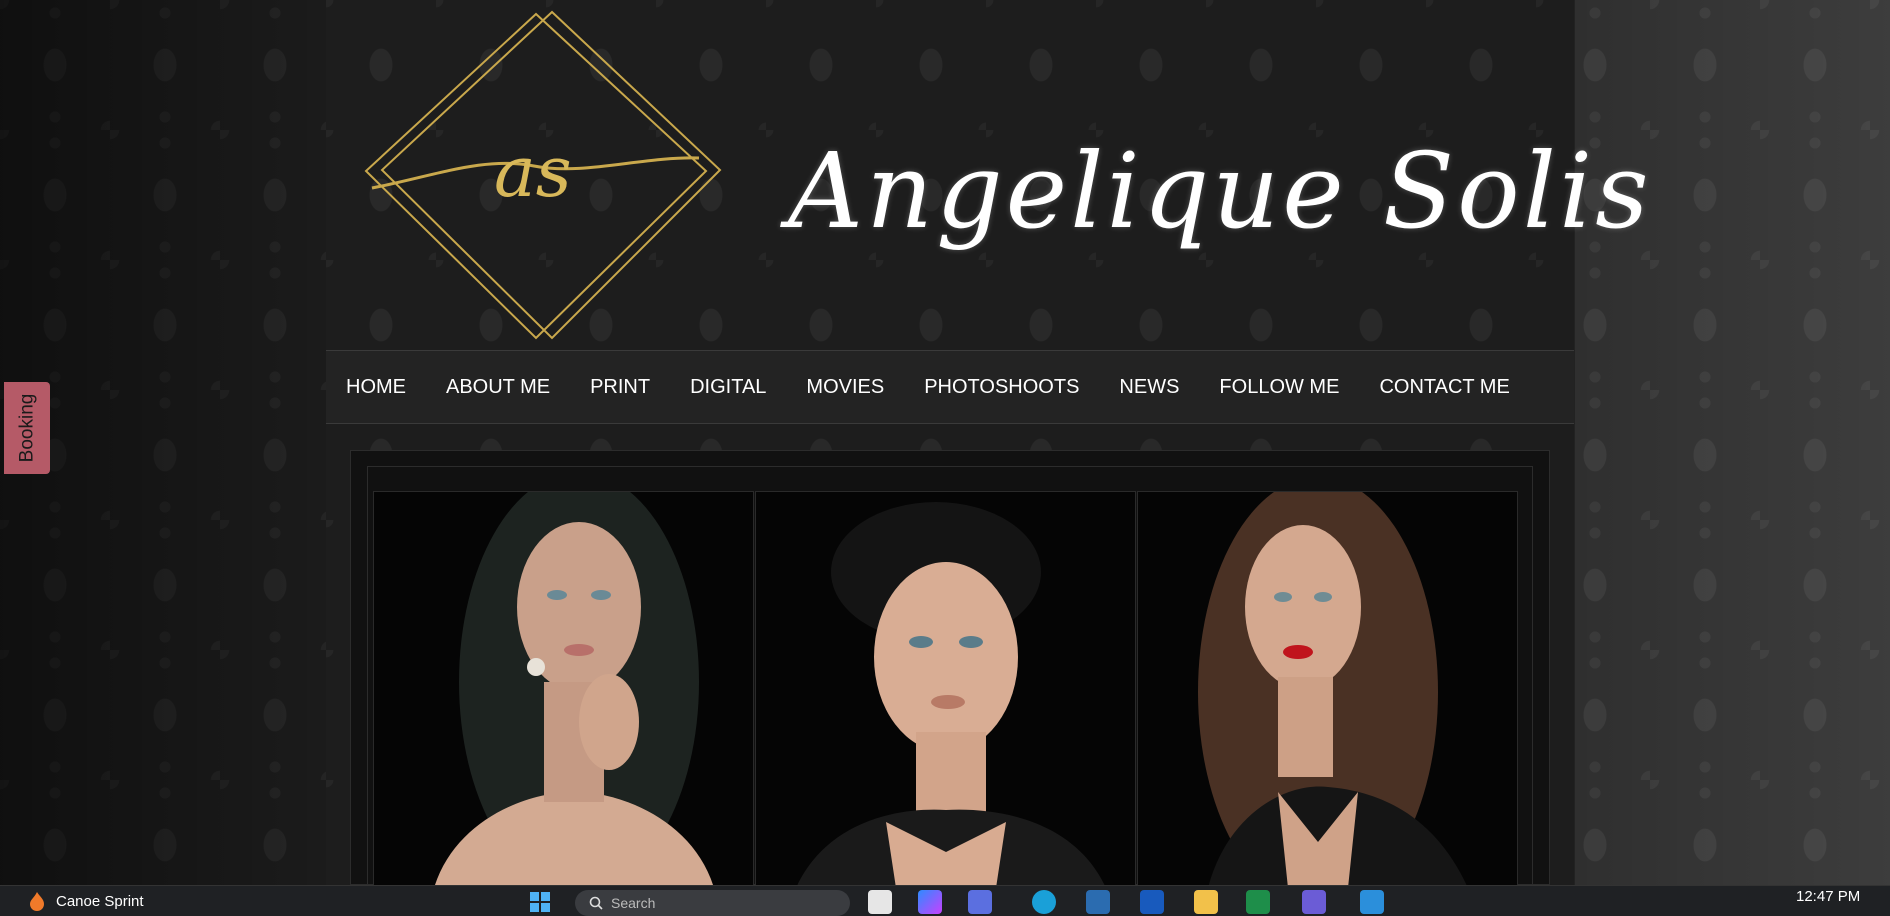  Describe the element at coordinates (1828, 896) in the screenshot. I see `taskbar-clock: 12:47 PM` at that location.